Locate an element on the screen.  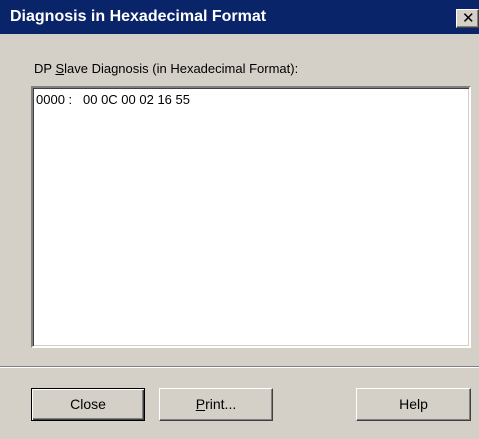
label-mnemonic: S is located at coordinates (60, 68).